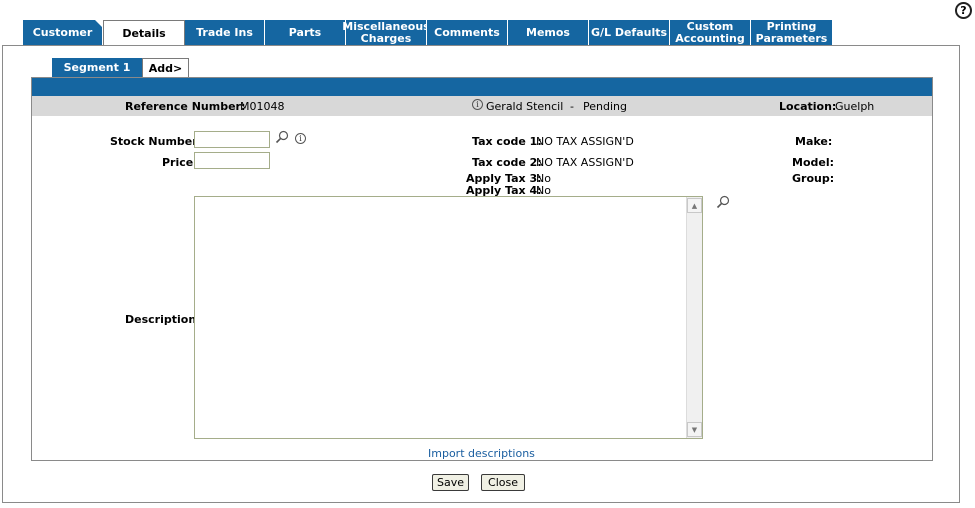 Image resolution: width=975 pixels, height=508 pixels. Describe the element at coordinates (180, 162) in the screenshot. I see `price-label: Price:` at that location.